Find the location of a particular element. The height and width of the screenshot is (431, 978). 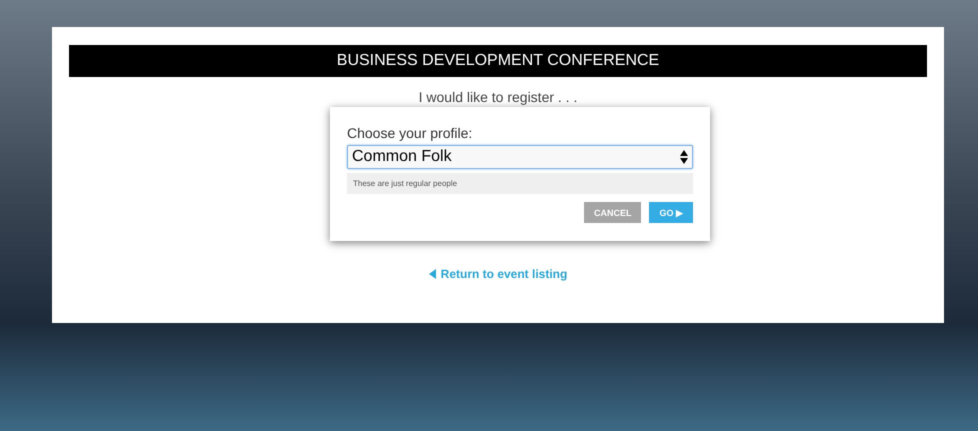

conference-title: BUSINESS DEVELOPMENT CONFERENCE is located at coordinates (498, 61).